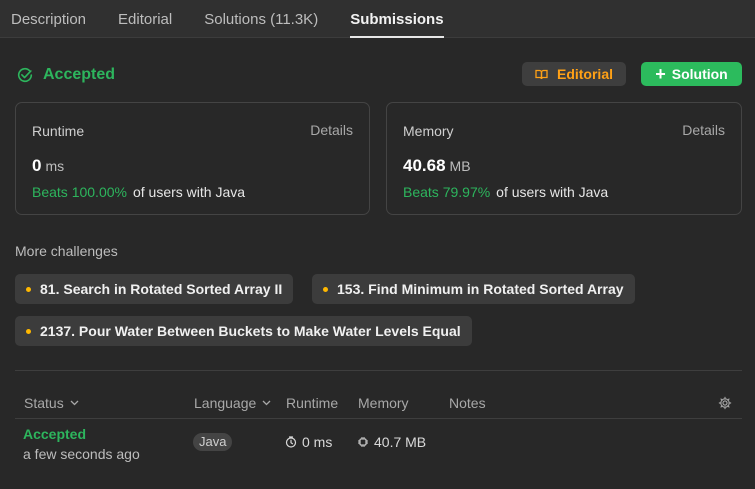 This screenshot has height=489, width=755. I want to click on header-language-label: Language, so click(225, 403).